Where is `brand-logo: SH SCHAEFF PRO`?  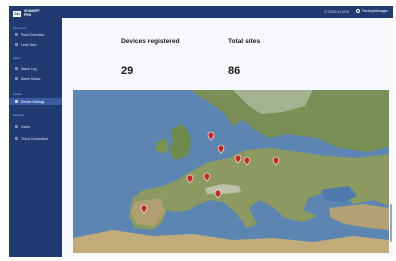
brand-logo: SH SCHAEFF PRO is located at coordinates (26, 13).